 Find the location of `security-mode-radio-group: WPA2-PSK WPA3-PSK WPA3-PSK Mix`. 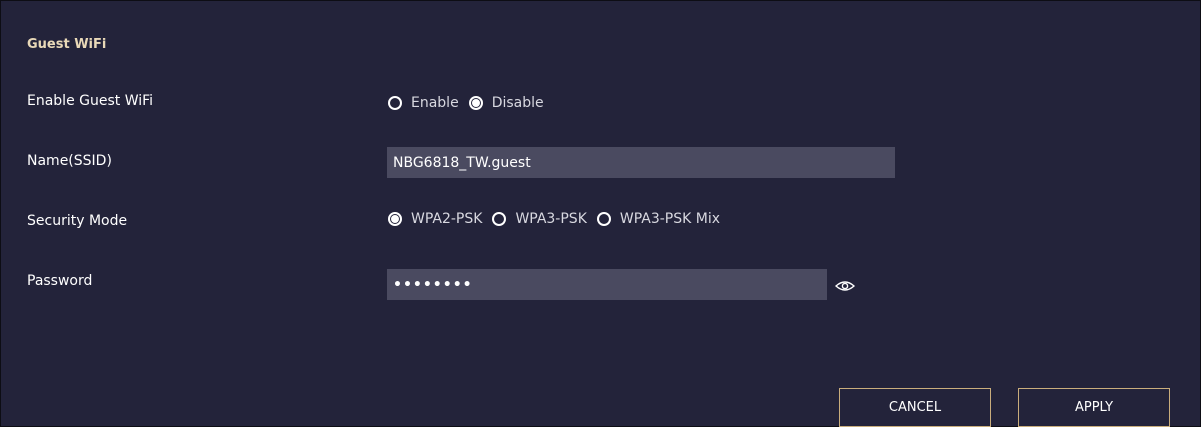

security-mode-radio-group: WPA2-PSK WPA3-PSK WPA3-PSK Mix is located at coordinates (559, 219).